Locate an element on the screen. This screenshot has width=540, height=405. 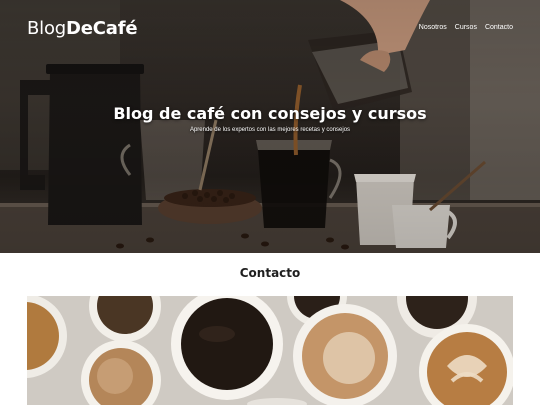
logo-text-decafe: DeCafé is located at coordinates (102, 28).